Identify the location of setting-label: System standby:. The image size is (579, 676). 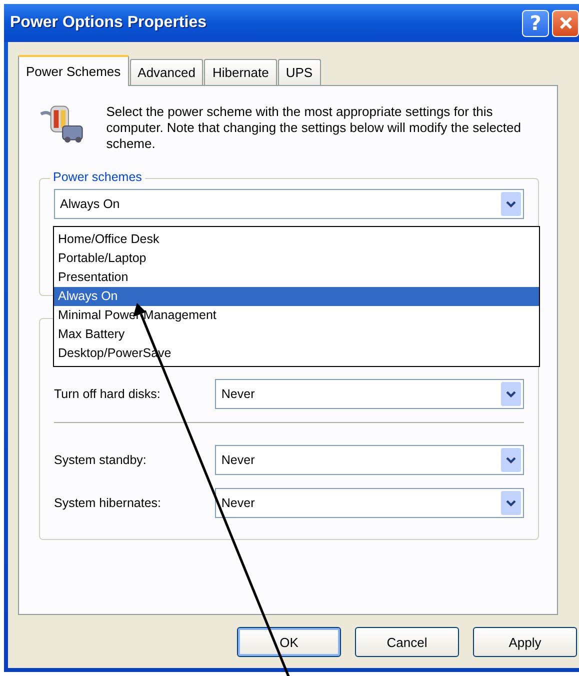
(101, 460).